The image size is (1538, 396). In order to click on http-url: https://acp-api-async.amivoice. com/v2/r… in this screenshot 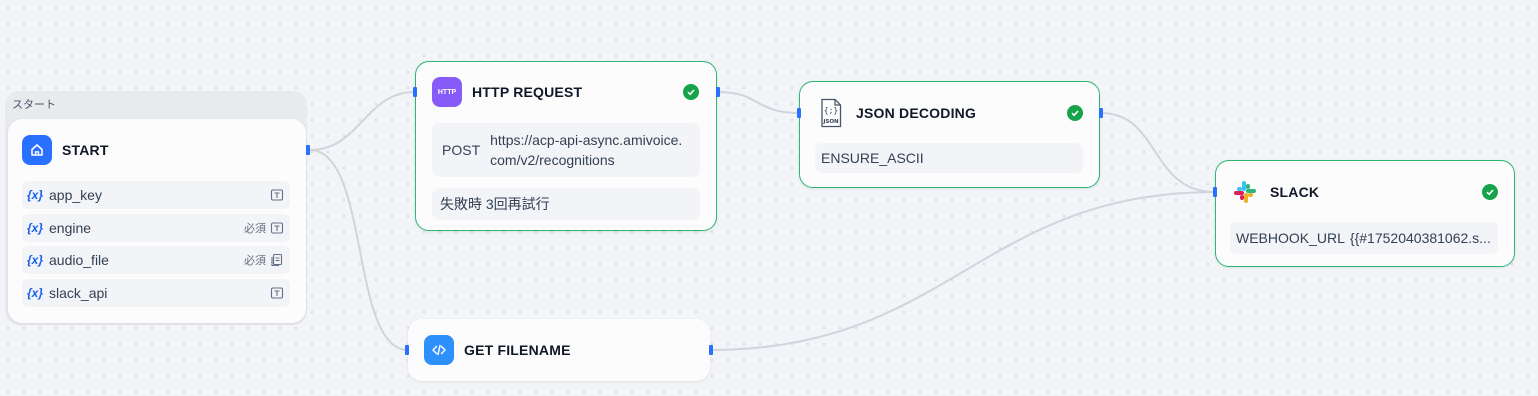, I will do `click(586, 150)`.